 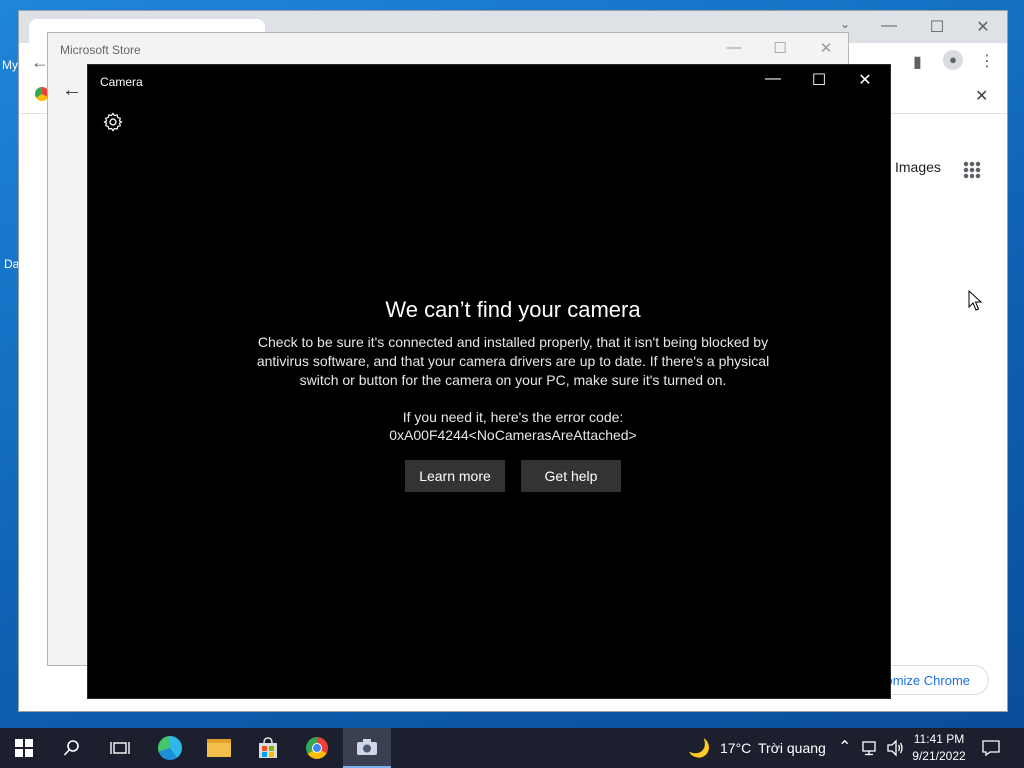 What do you see at coordinates (819, 80) in the screenshot?
I see `camera-maximize-button: ☐` at bounding box center [819, 80].